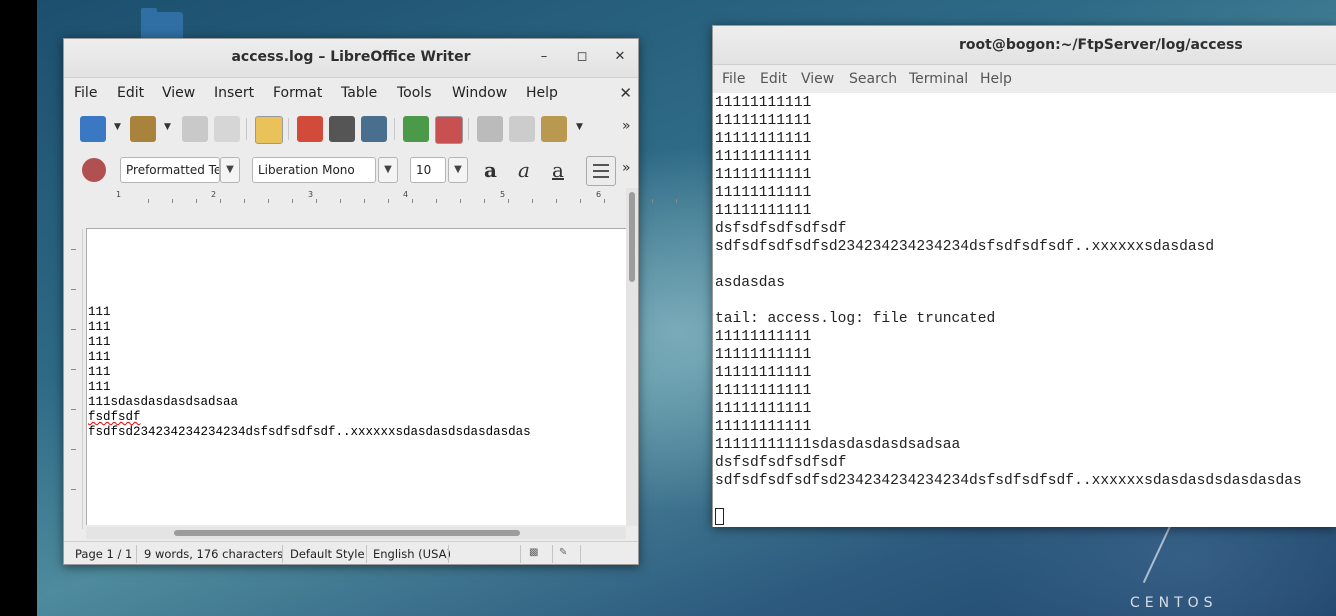 This screenshot has height=616, width=1336. What do you see at coordinates (167, 127) in the screenshot?
I see `open-dropdown-icon: ▼` at bounding box center [167, 127].